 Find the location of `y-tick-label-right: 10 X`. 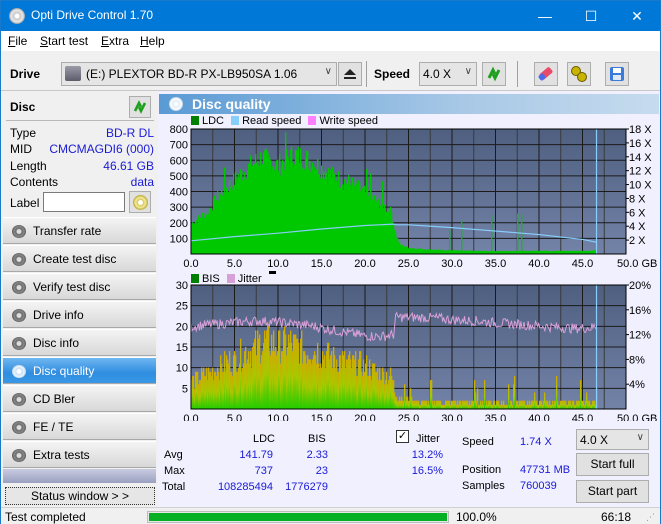

y-tick-label-right: 10 X is located at coordinates (640, 186).